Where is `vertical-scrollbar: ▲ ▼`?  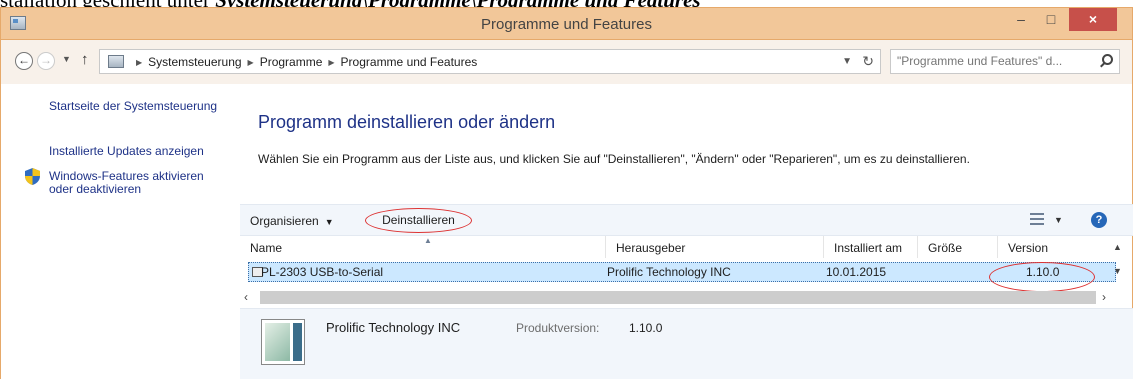
vertical-scrollbar: ▲ ▼ is located at coordinates (1116, 263).